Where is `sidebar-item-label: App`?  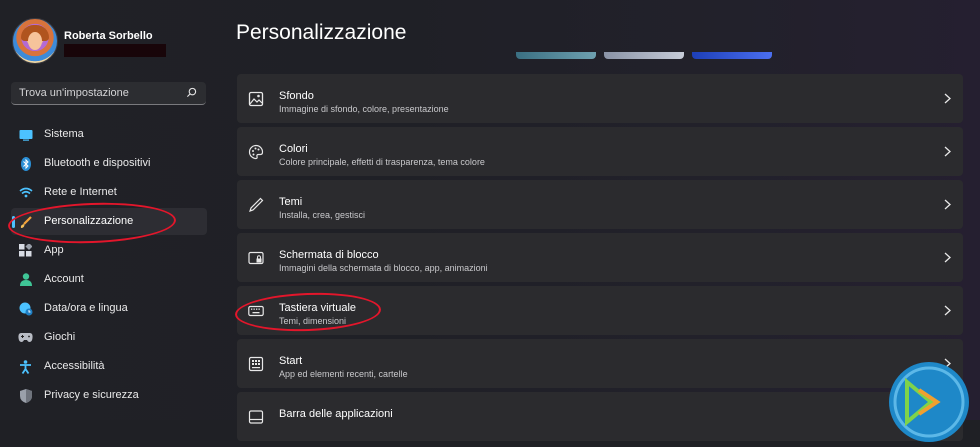
sidebar-item-label: App is located at coordinates (54, 250).